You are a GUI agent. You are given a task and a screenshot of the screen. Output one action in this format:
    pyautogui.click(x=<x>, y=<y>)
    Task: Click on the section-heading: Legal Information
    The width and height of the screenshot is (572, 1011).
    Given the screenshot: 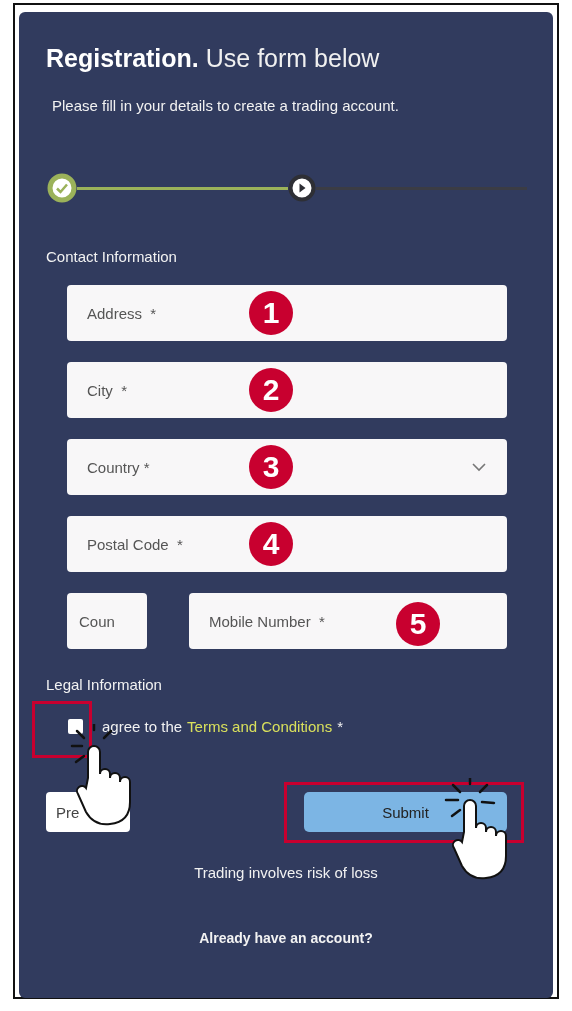 What is the action you would take?
    pyautogui.click(x=104, y=685)
    